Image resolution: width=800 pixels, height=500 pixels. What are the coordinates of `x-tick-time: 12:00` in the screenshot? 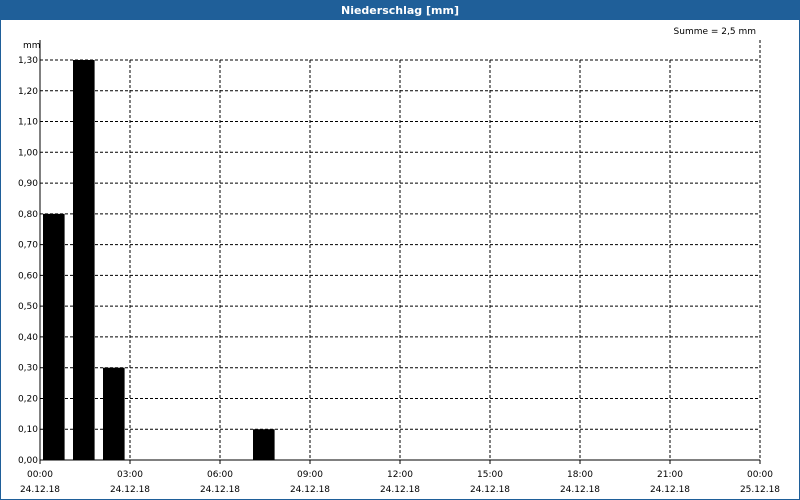 It's located at (400, 475).